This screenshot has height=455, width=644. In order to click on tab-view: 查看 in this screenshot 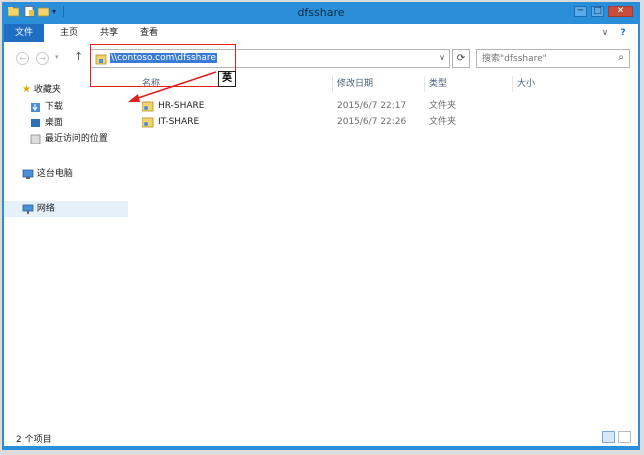, I will do `click(149, 33)`.